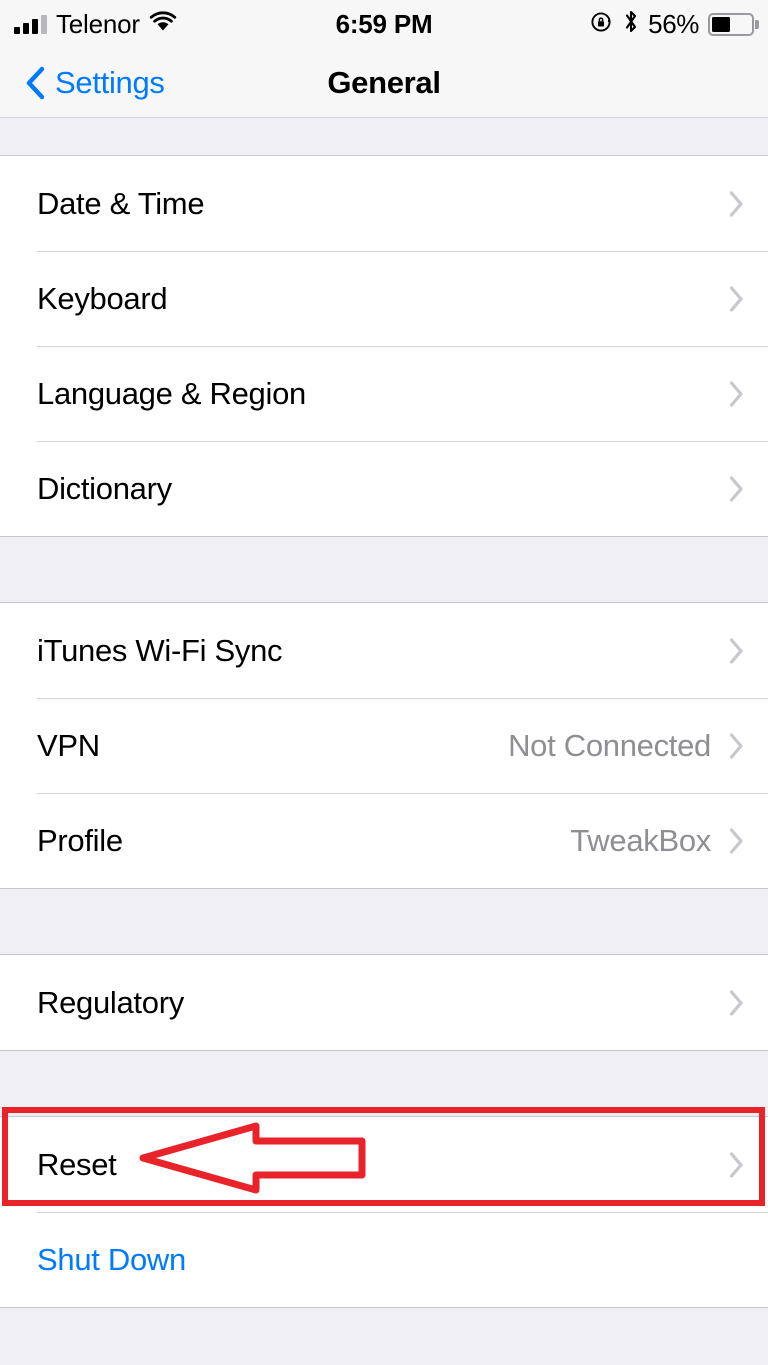  I want to click on list-item-label: Dictionary, so click(104, 488).